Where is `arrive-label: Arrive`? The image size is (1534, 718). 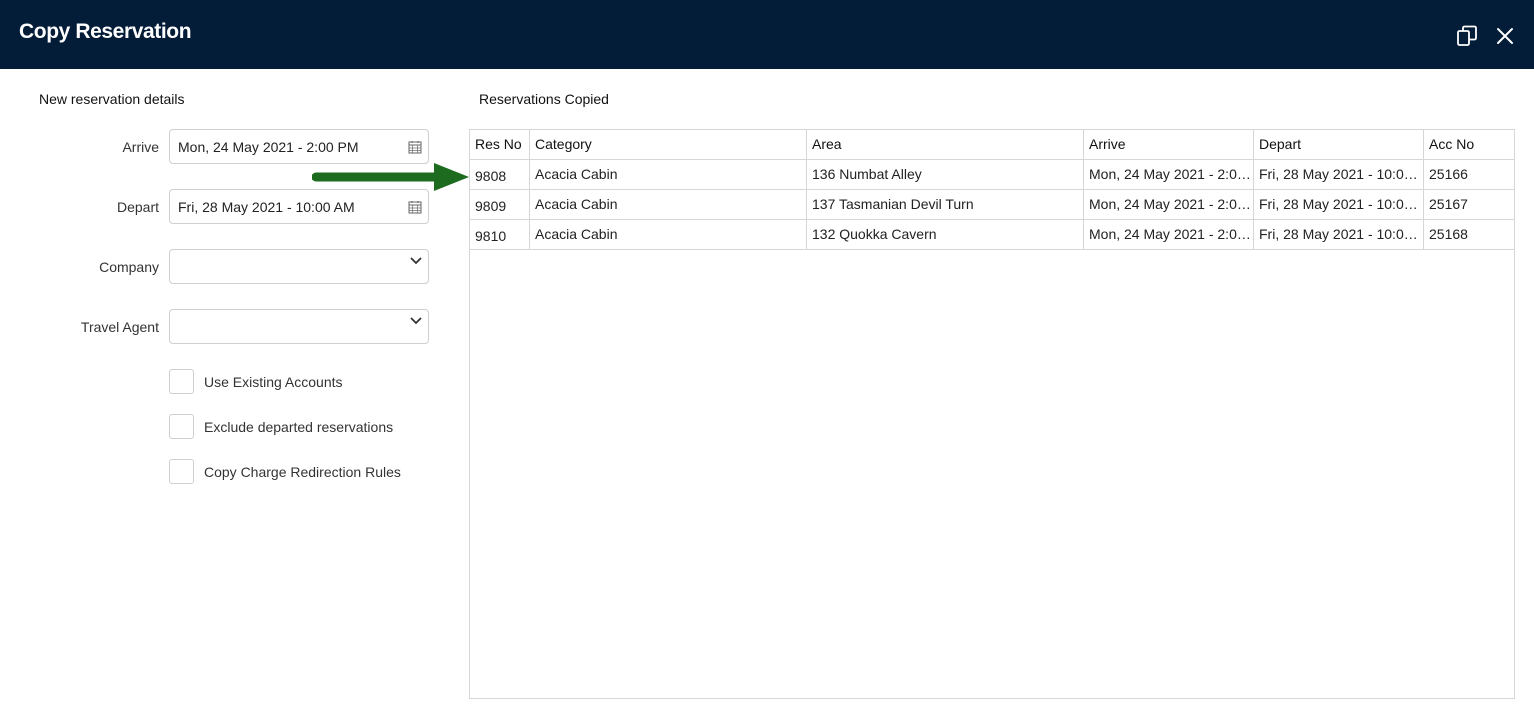 arrive-label: Arrive is located at coordinates (140, 147).